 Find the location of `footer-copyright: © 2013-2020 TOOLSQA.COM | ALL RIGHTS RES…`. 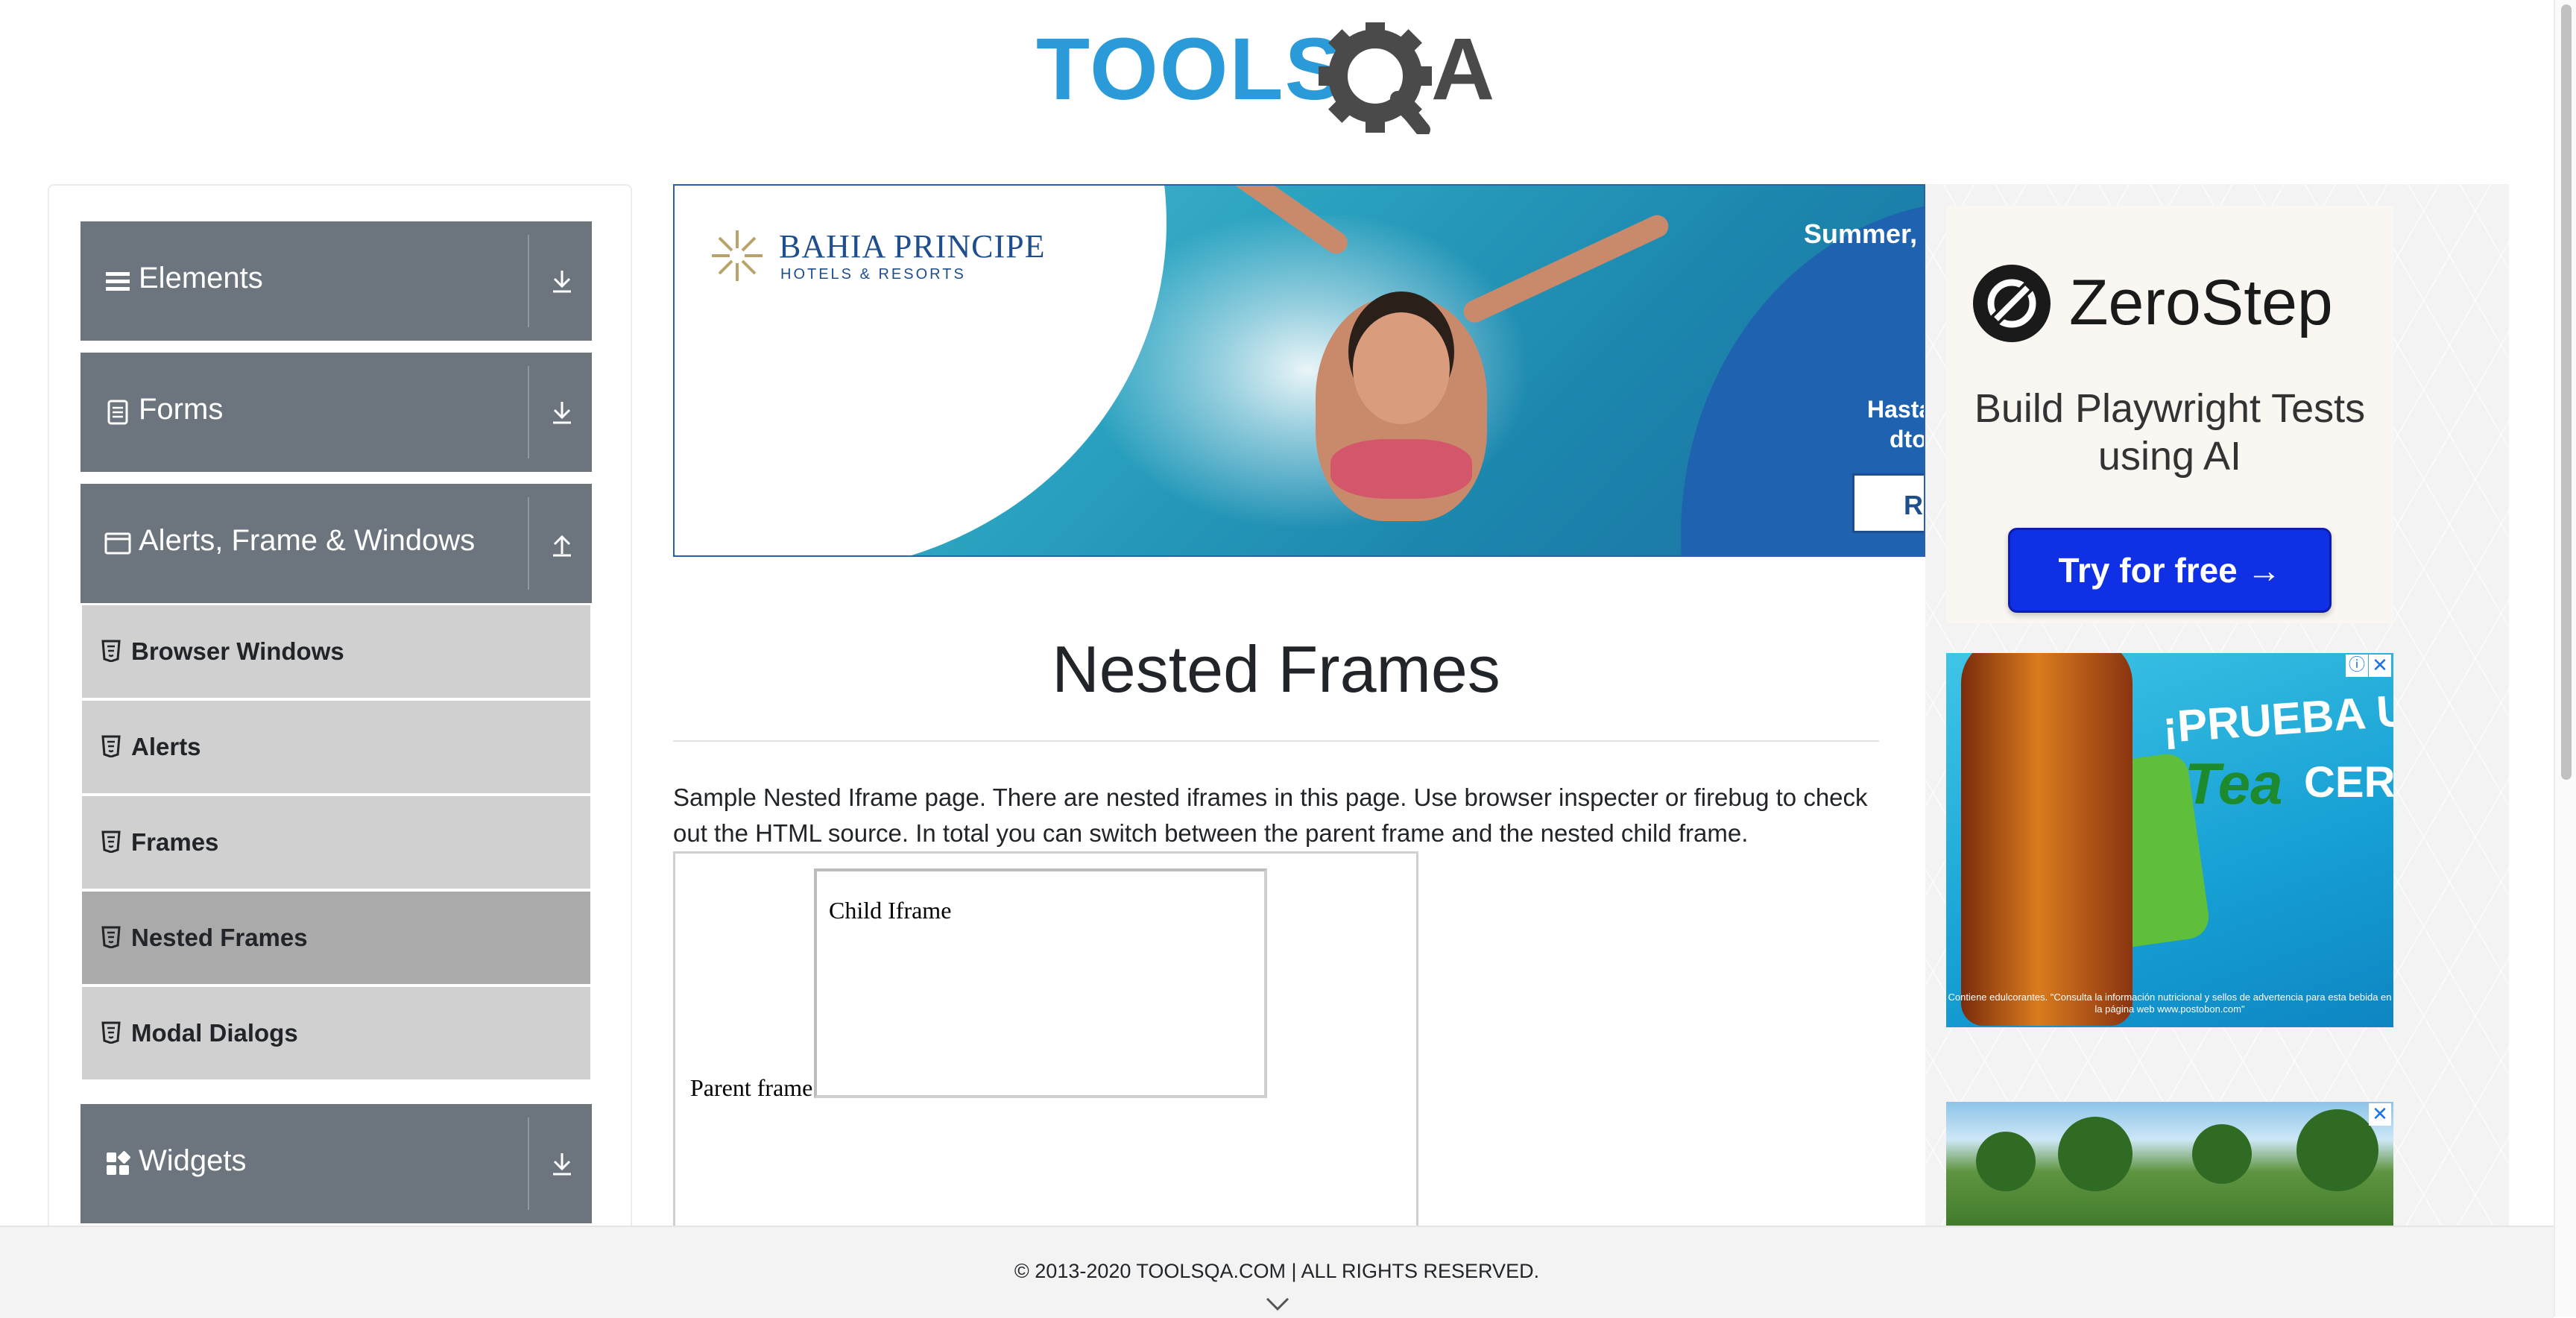

footer-copyright: © 2013-2020 TOOLSQA.COM | ALL RIGHTS RES… is located at coordinates (1277, 1271).